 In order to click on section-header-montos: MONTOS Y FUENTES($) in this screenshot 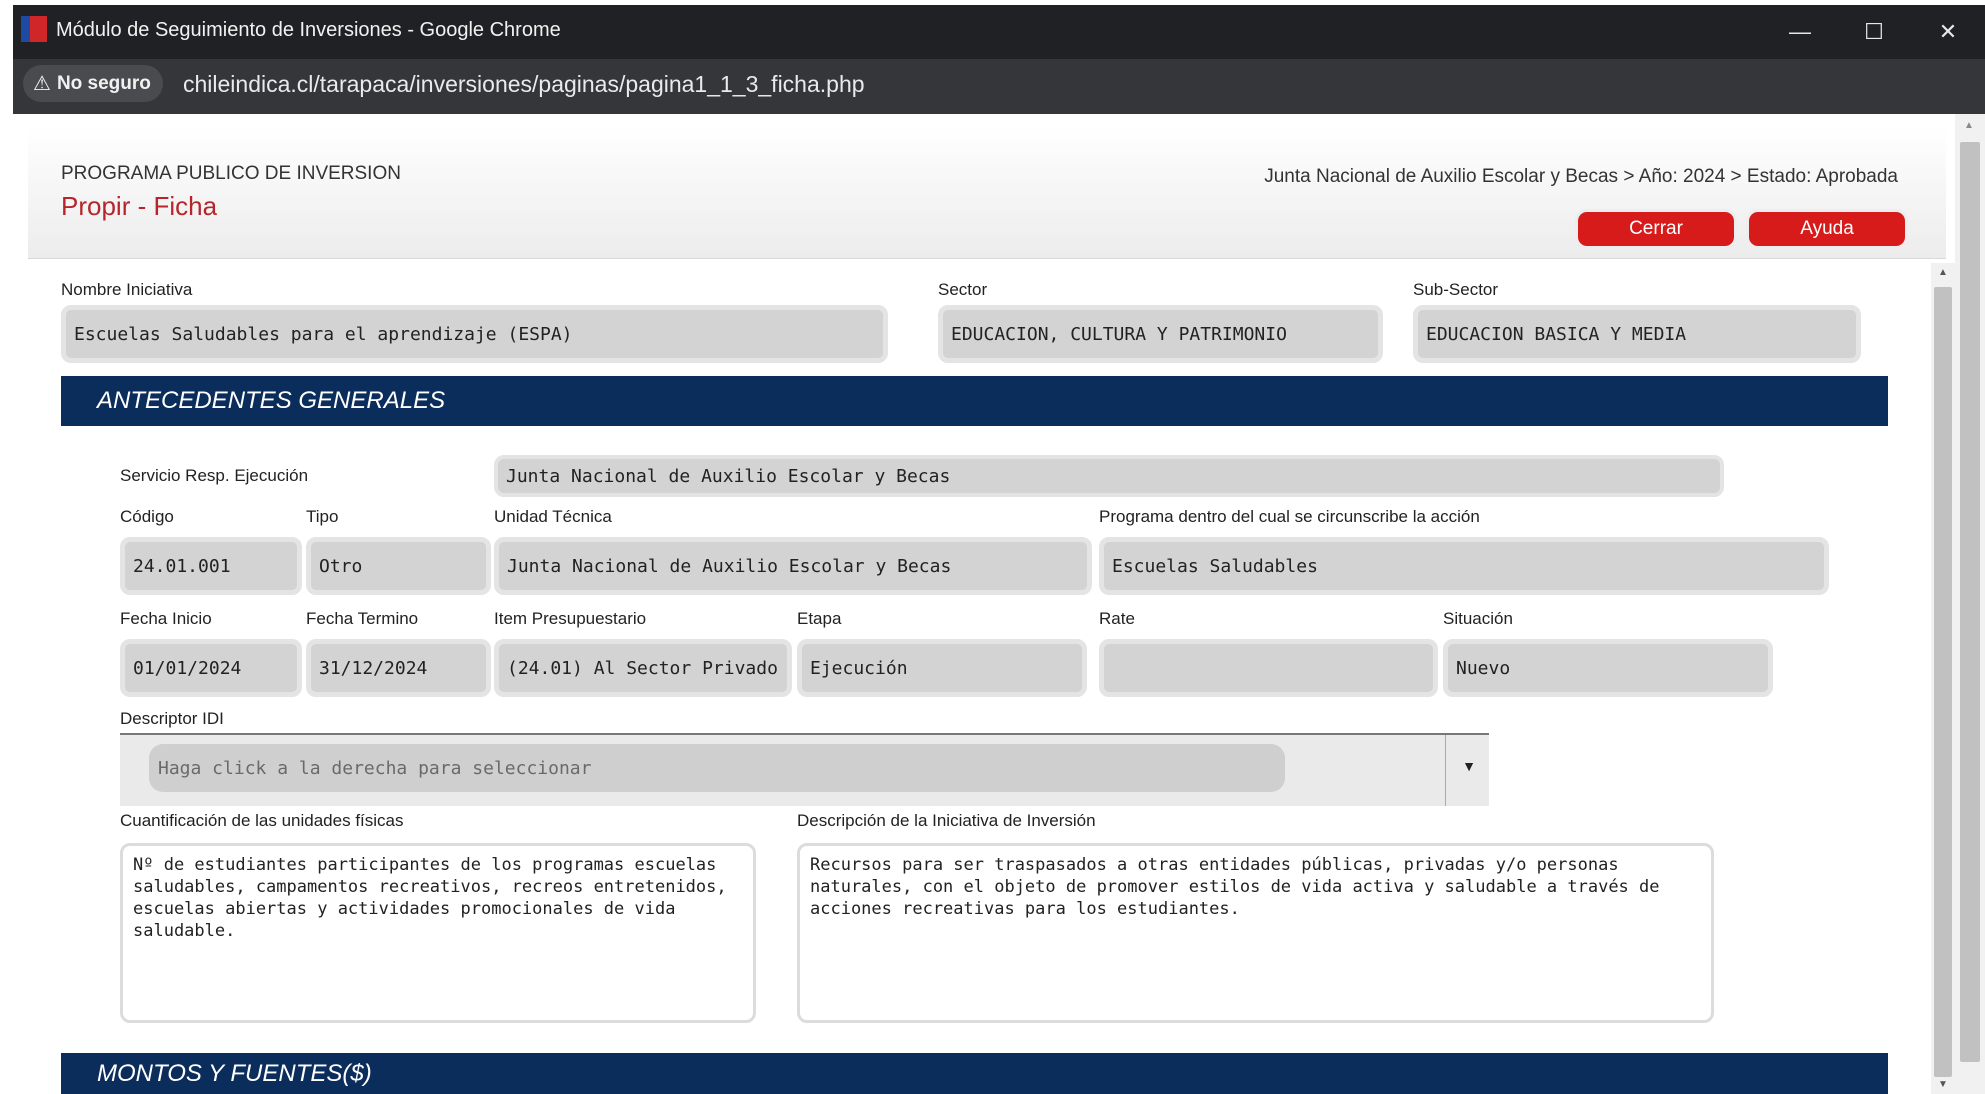, I will do `click(974, 1073)`.